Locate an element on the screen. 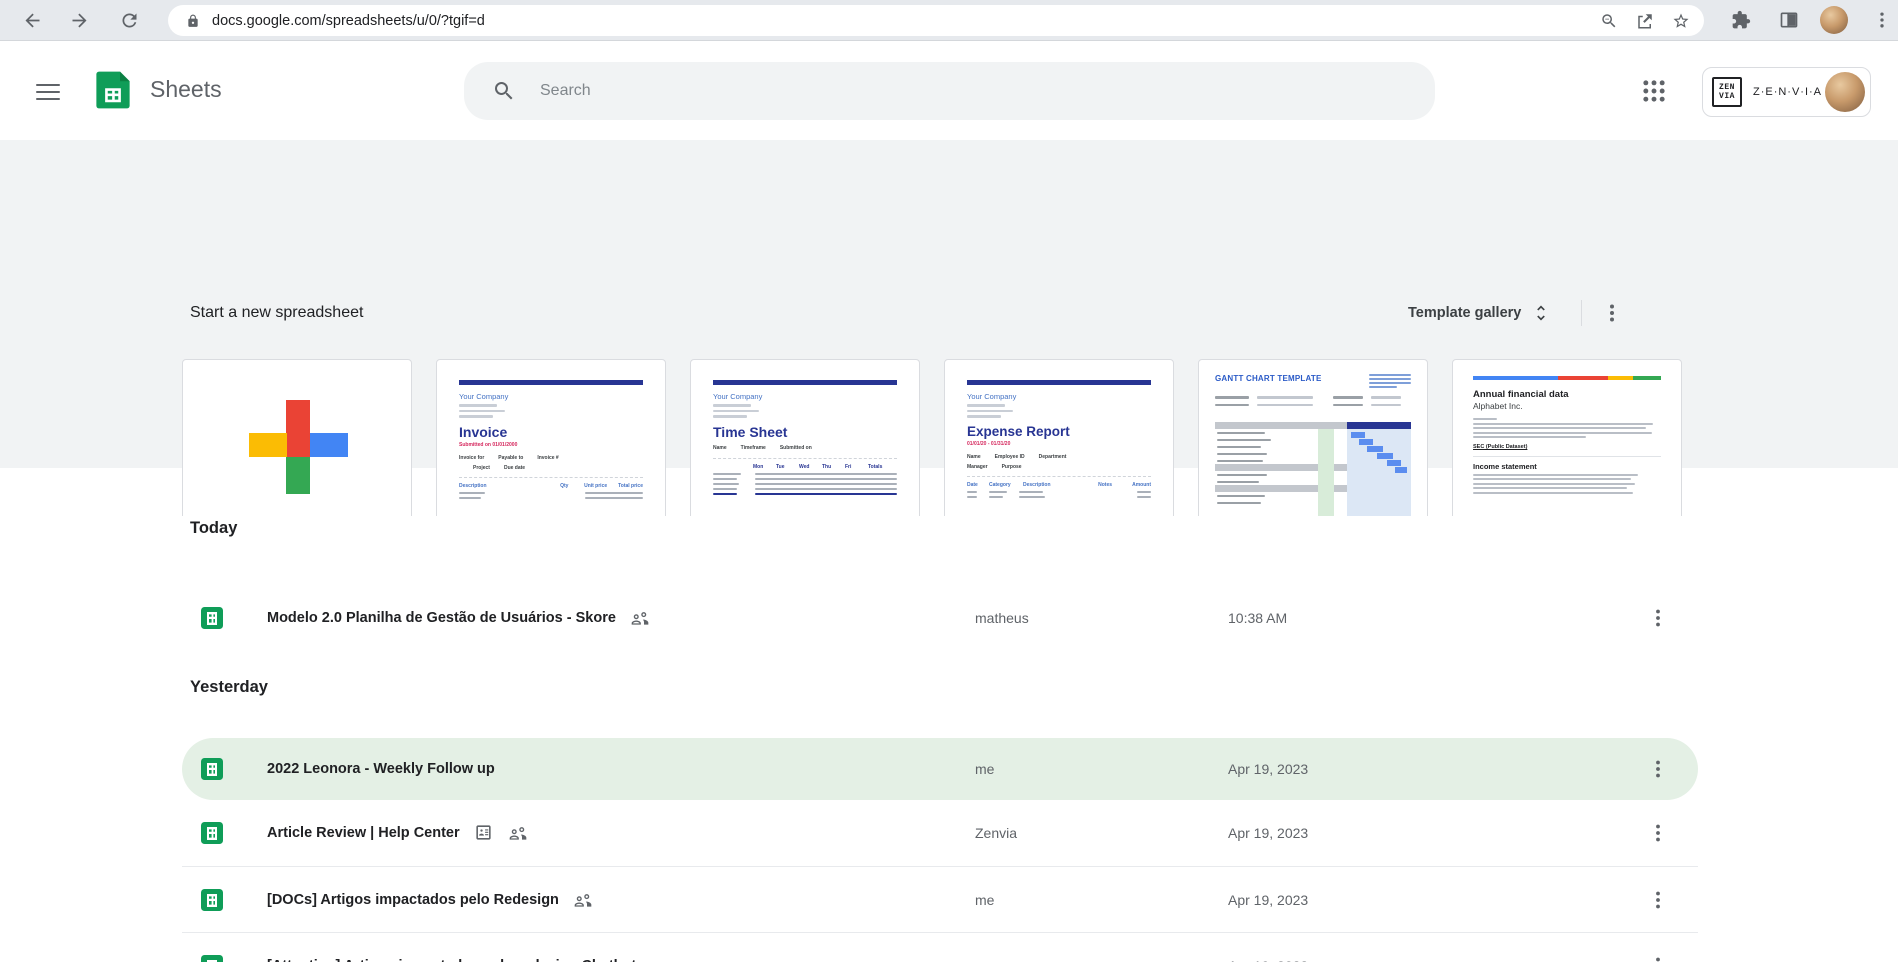 The width and height of the screenshot is (1898, 962). url-text: docs.google.com/spreadsheets/u/0/?tgif=d is located at coordinates (348, 20).